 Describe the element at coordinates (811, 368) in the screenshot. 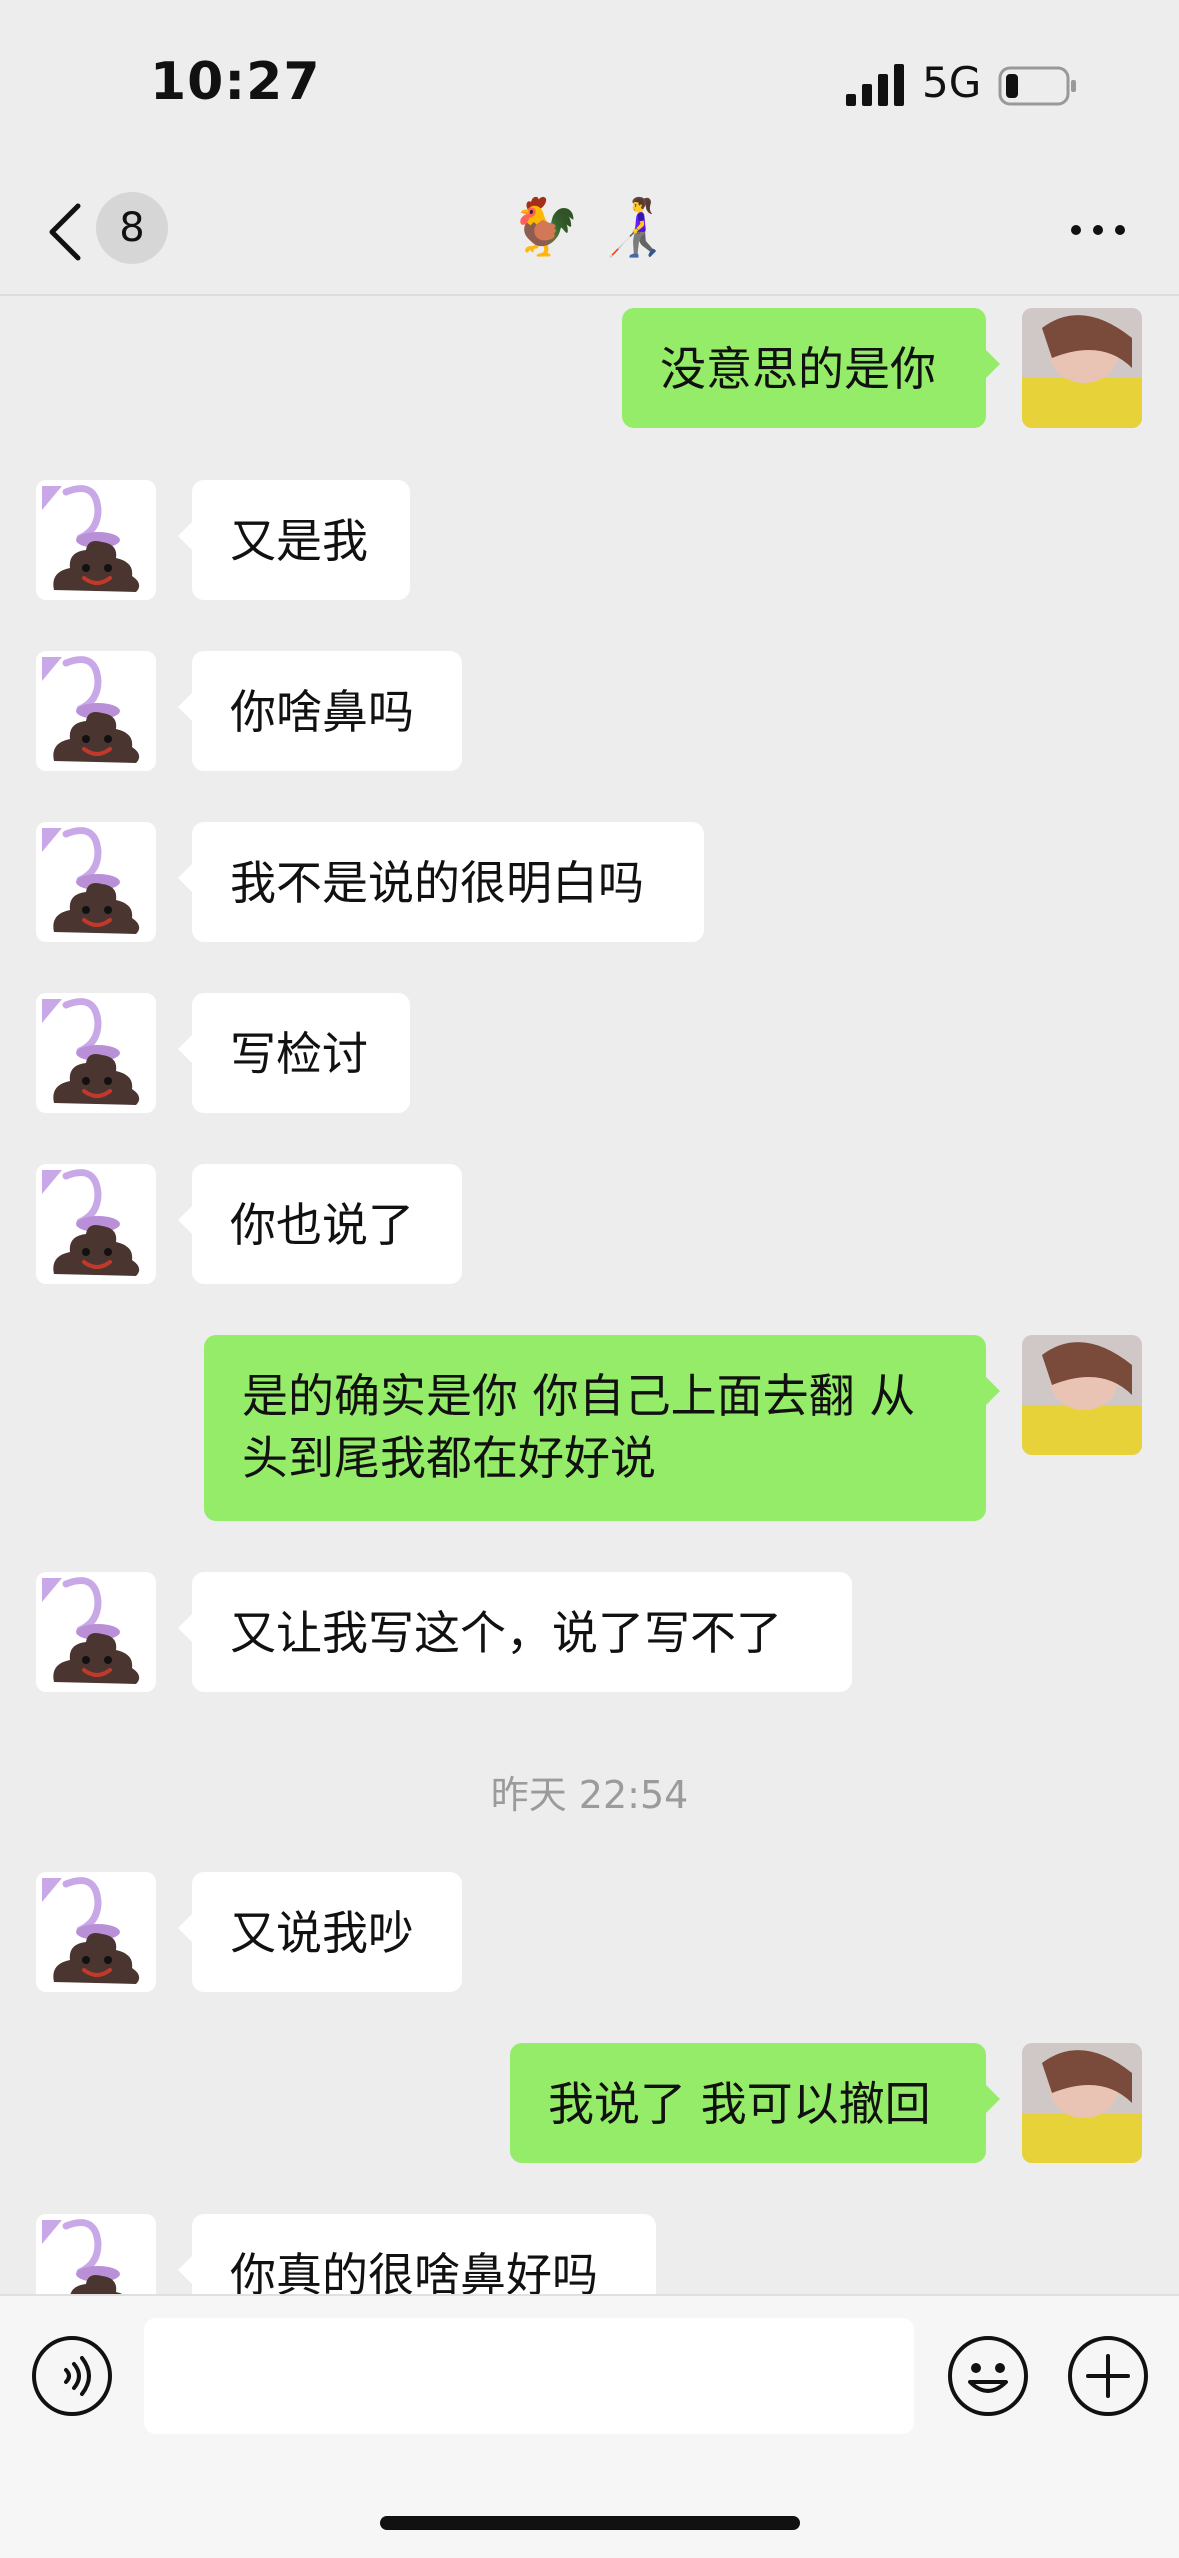

I see `outgoing-message: 没意思的是你` at that location.